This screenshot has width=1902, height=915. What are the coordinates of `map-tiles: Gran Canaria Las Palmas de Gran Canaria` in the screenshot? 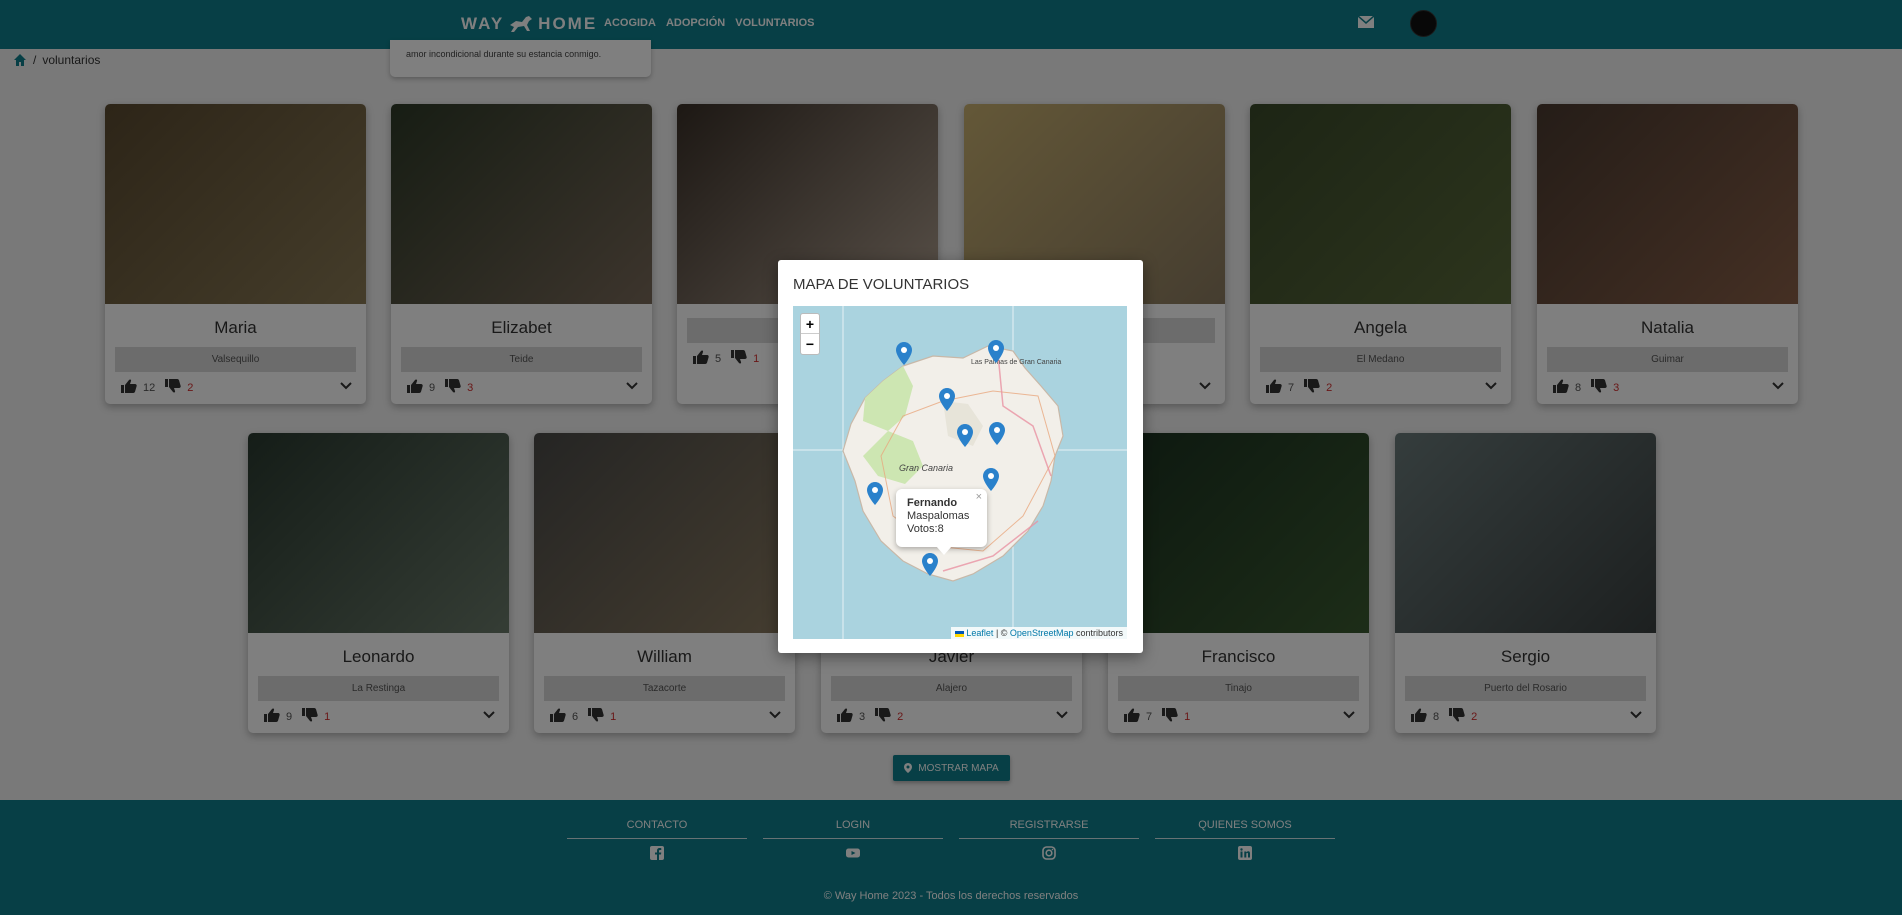 It's located at (960, 472).